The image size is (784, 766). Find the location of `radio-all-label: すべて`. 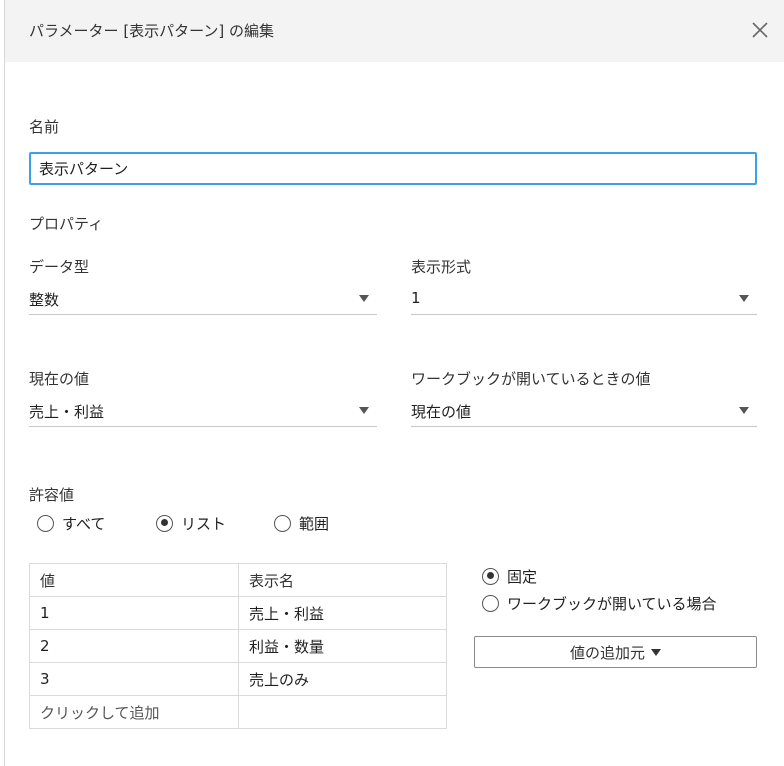

radio-all-label: すべて is located at coordinates (84, 523).